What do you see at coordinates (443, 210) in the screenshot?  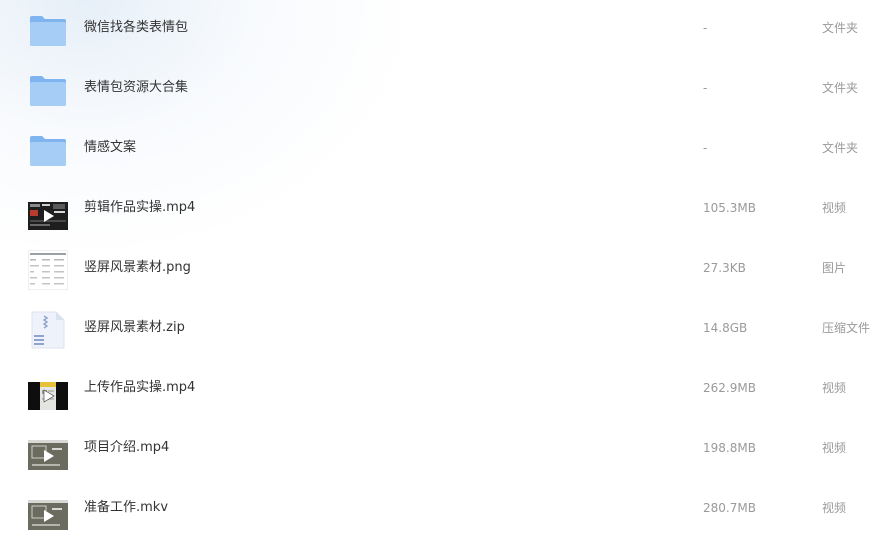 I see `file-row-video-editing: 剪辑作品实操.mp4 105.3MB 视频` at bounding box center [443, 210].